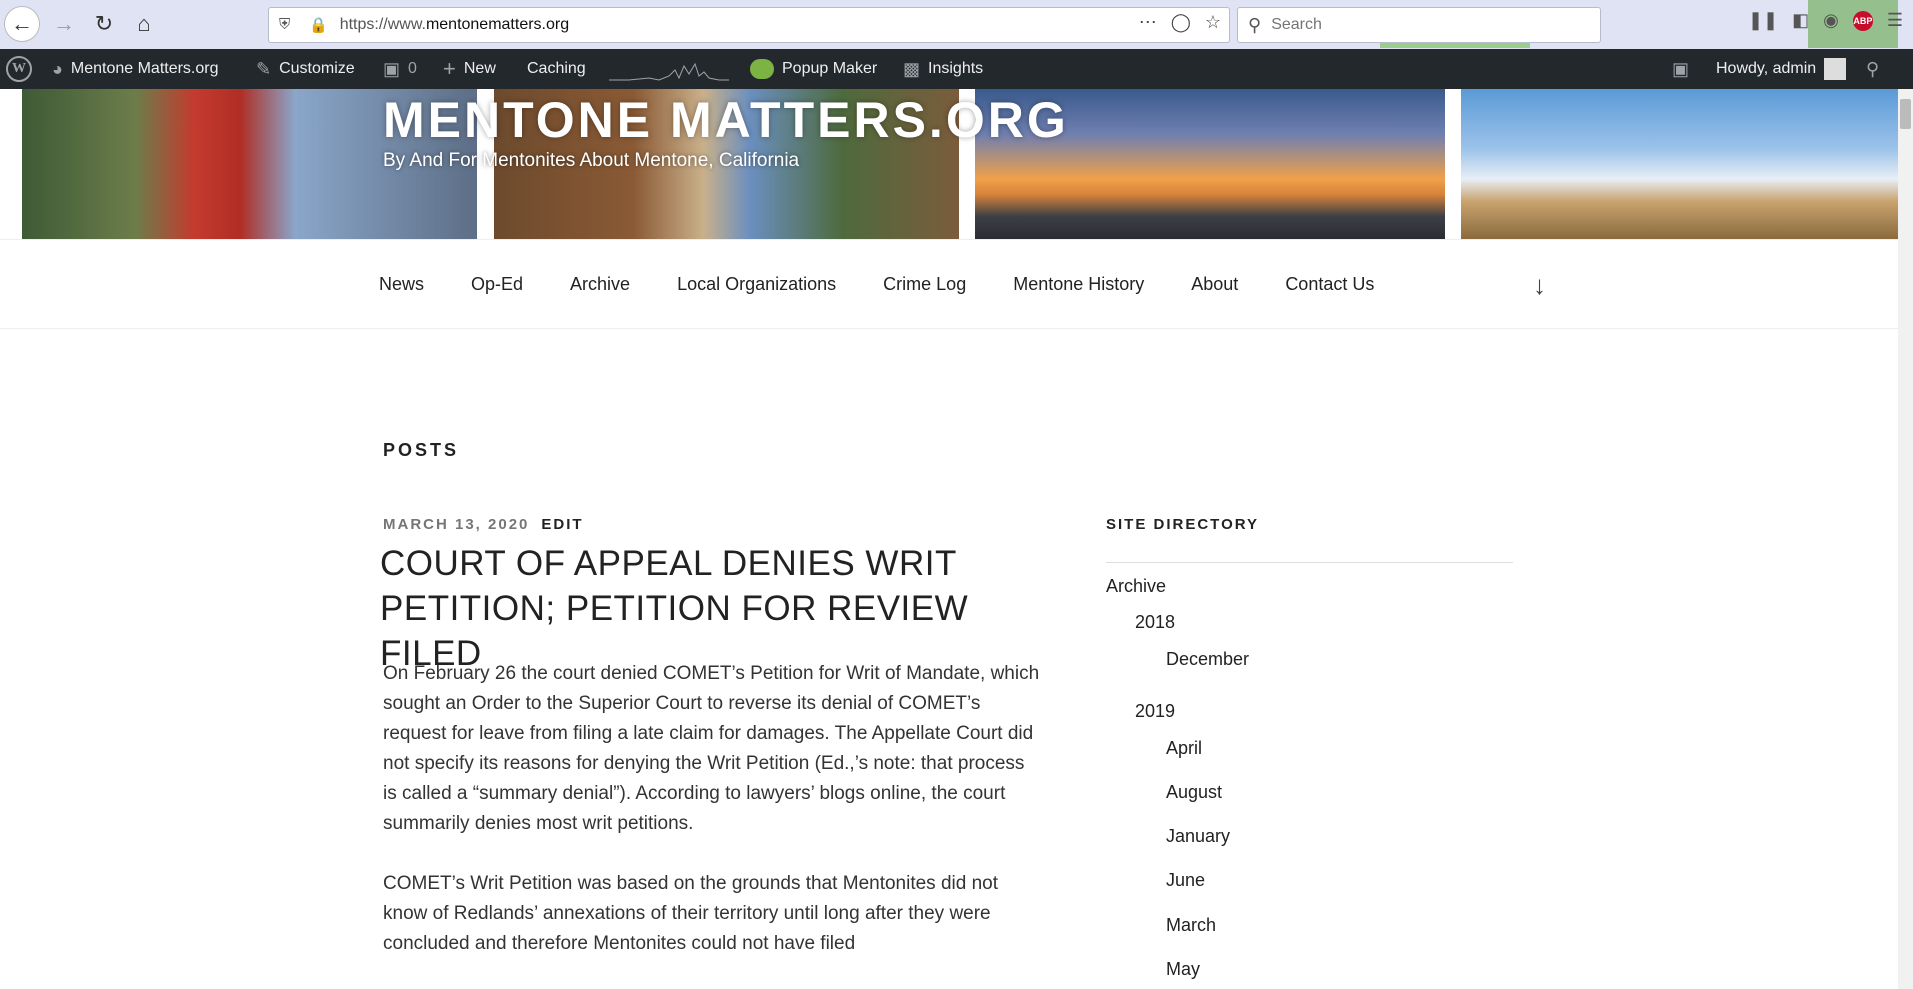 The width and height of the screenshot is (1913, 989). What do you see at coordinates (1309, 562) in the screenshot?
I see `widget-divider` at bounding box center [1309, 562].